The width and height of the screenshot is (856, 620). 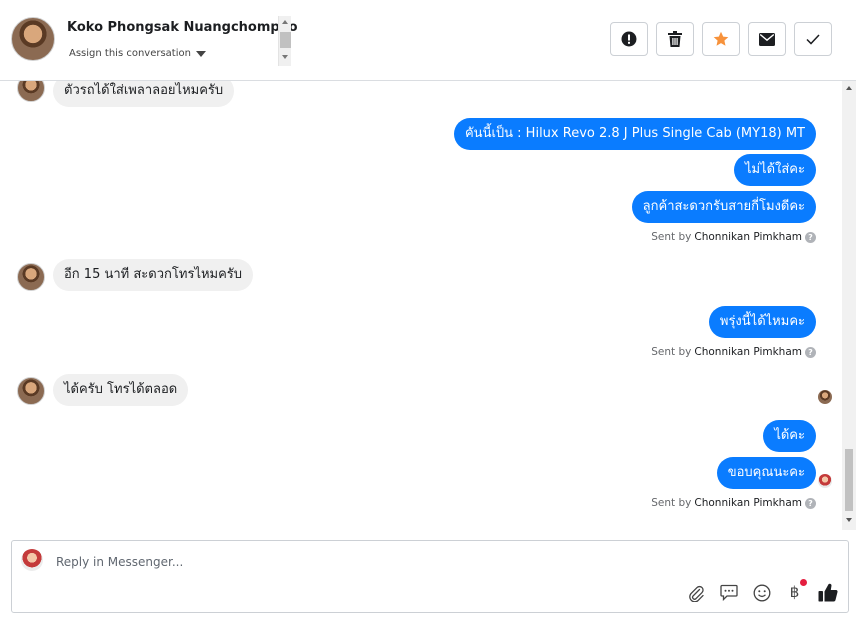 I want to click on outgoing-message: ขอบคุณนะคะ, so click(x=766, y=473).